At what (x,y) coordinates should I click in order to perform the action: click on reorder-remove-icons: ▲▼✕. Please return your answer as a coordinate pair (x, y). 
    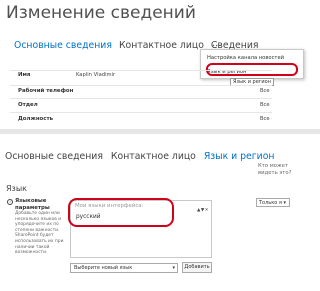
    Looking at the image, I should click on (203, 210).